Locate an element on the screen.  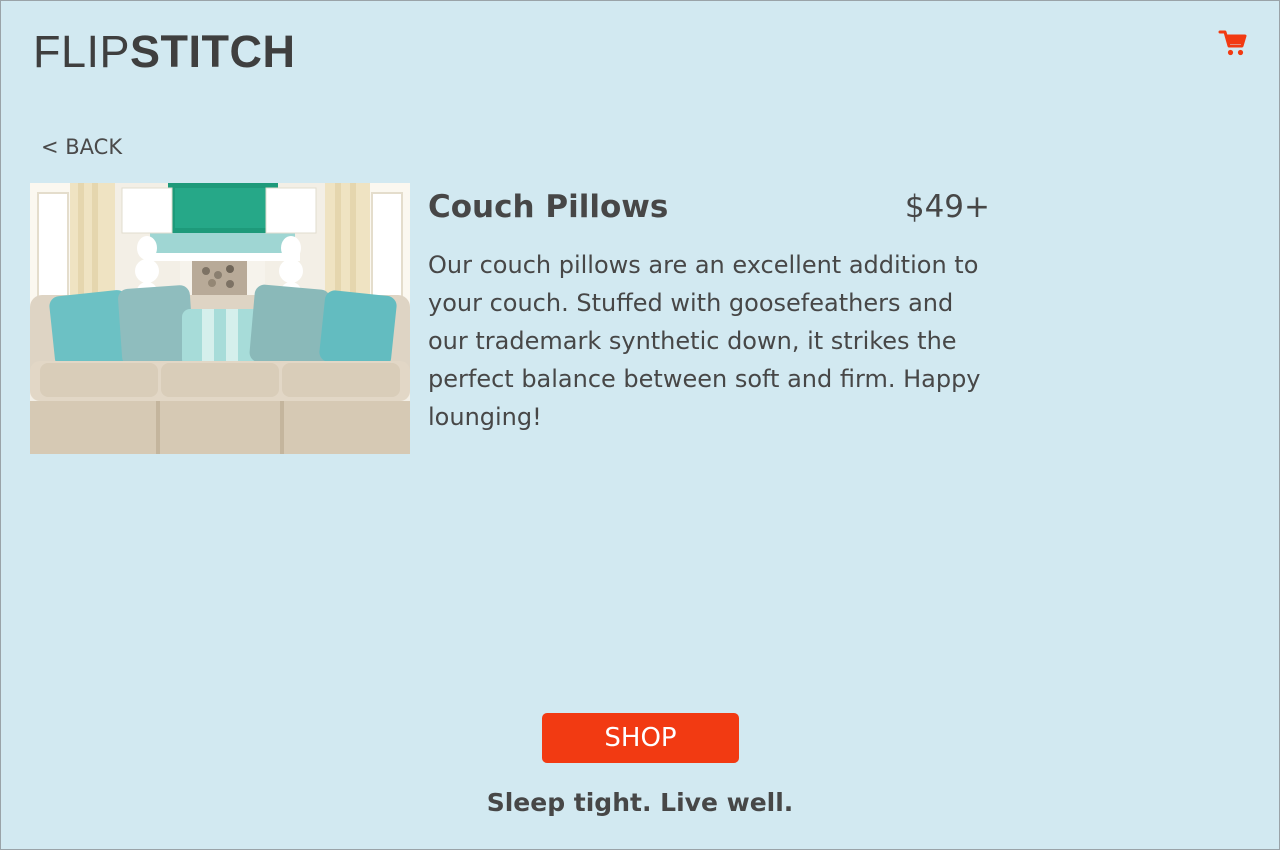
logo-light-text: FLIP is located at coordinates (82, 51).